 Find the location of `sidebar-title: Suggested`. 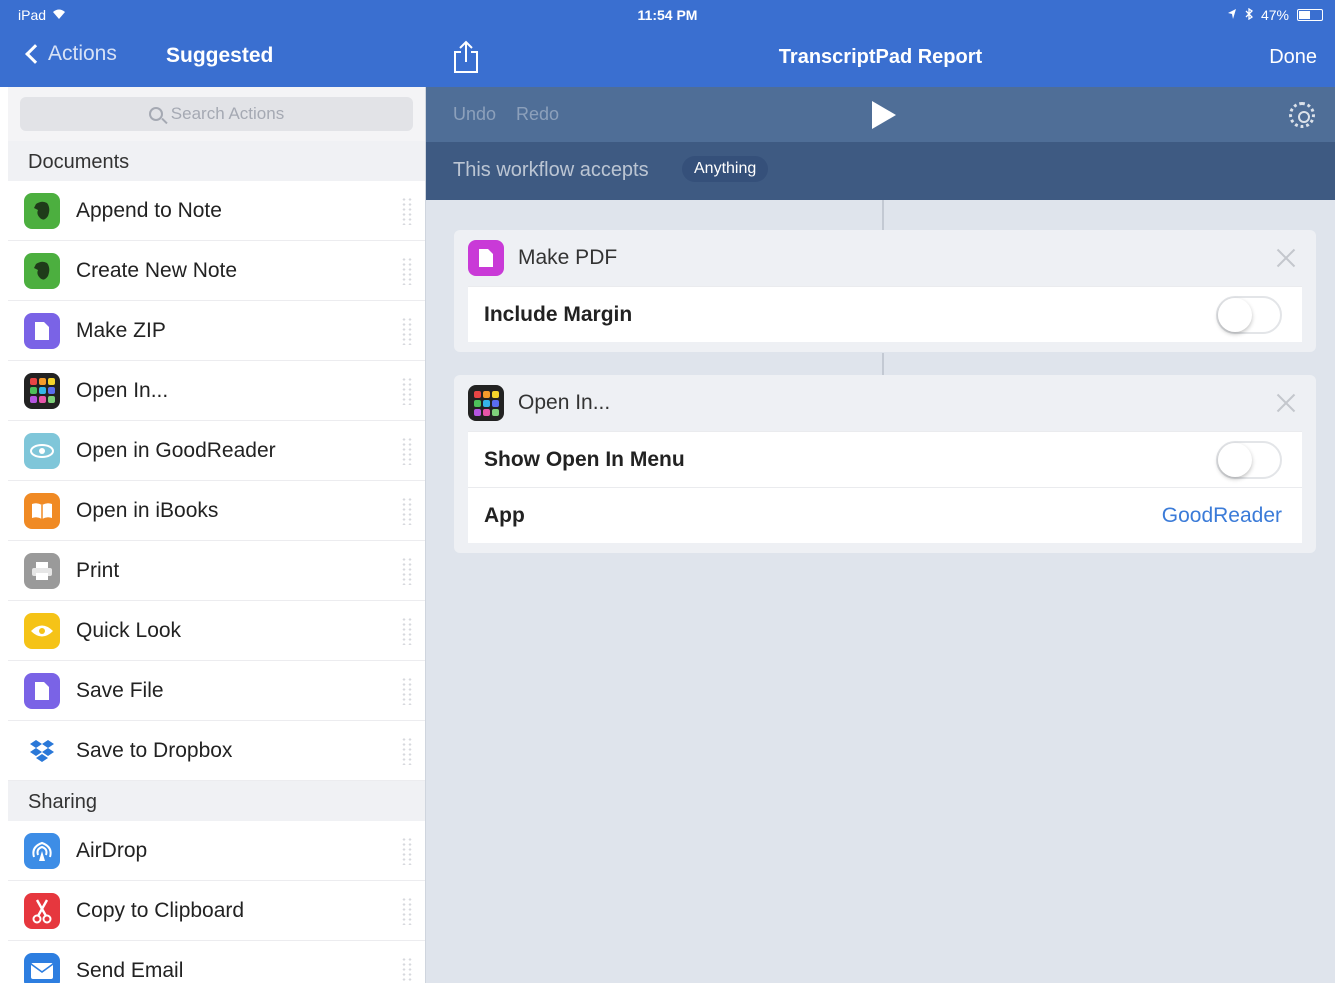

sidebar-title: Suggested is located at coordinates (220, 55).